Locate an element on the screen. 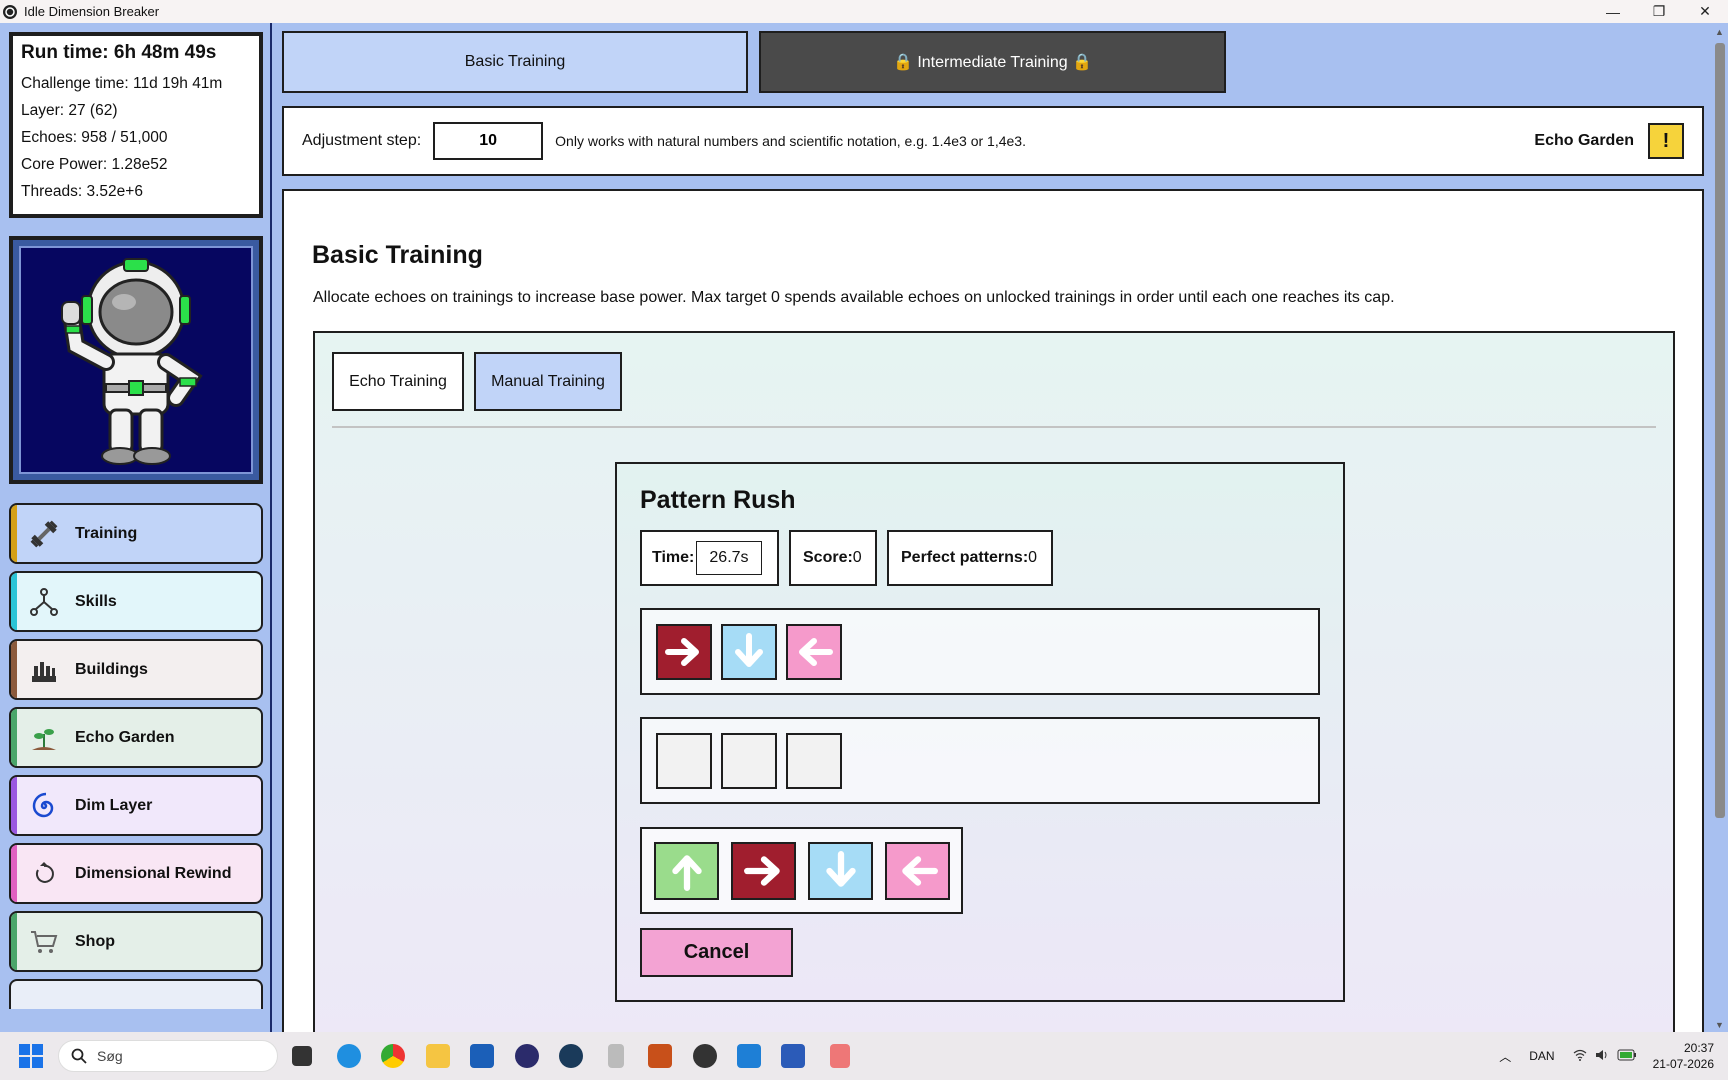 Image resolution: width=1728 pixels, height=1080 pixels. chevron-up-icon: ︿ is located at coordinates (1505, 1056).